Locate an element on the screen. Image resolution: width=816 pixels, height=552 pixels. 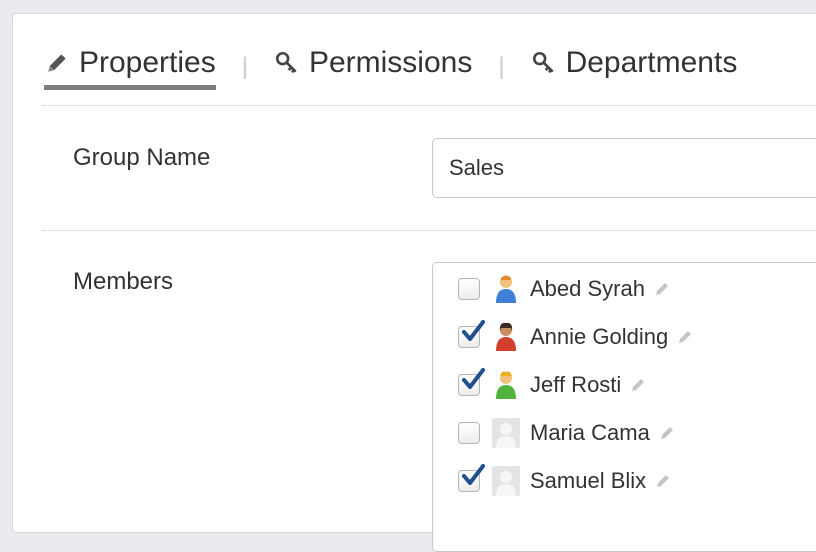
member-item: Abed Syrah is located at coordinates (564, 289).